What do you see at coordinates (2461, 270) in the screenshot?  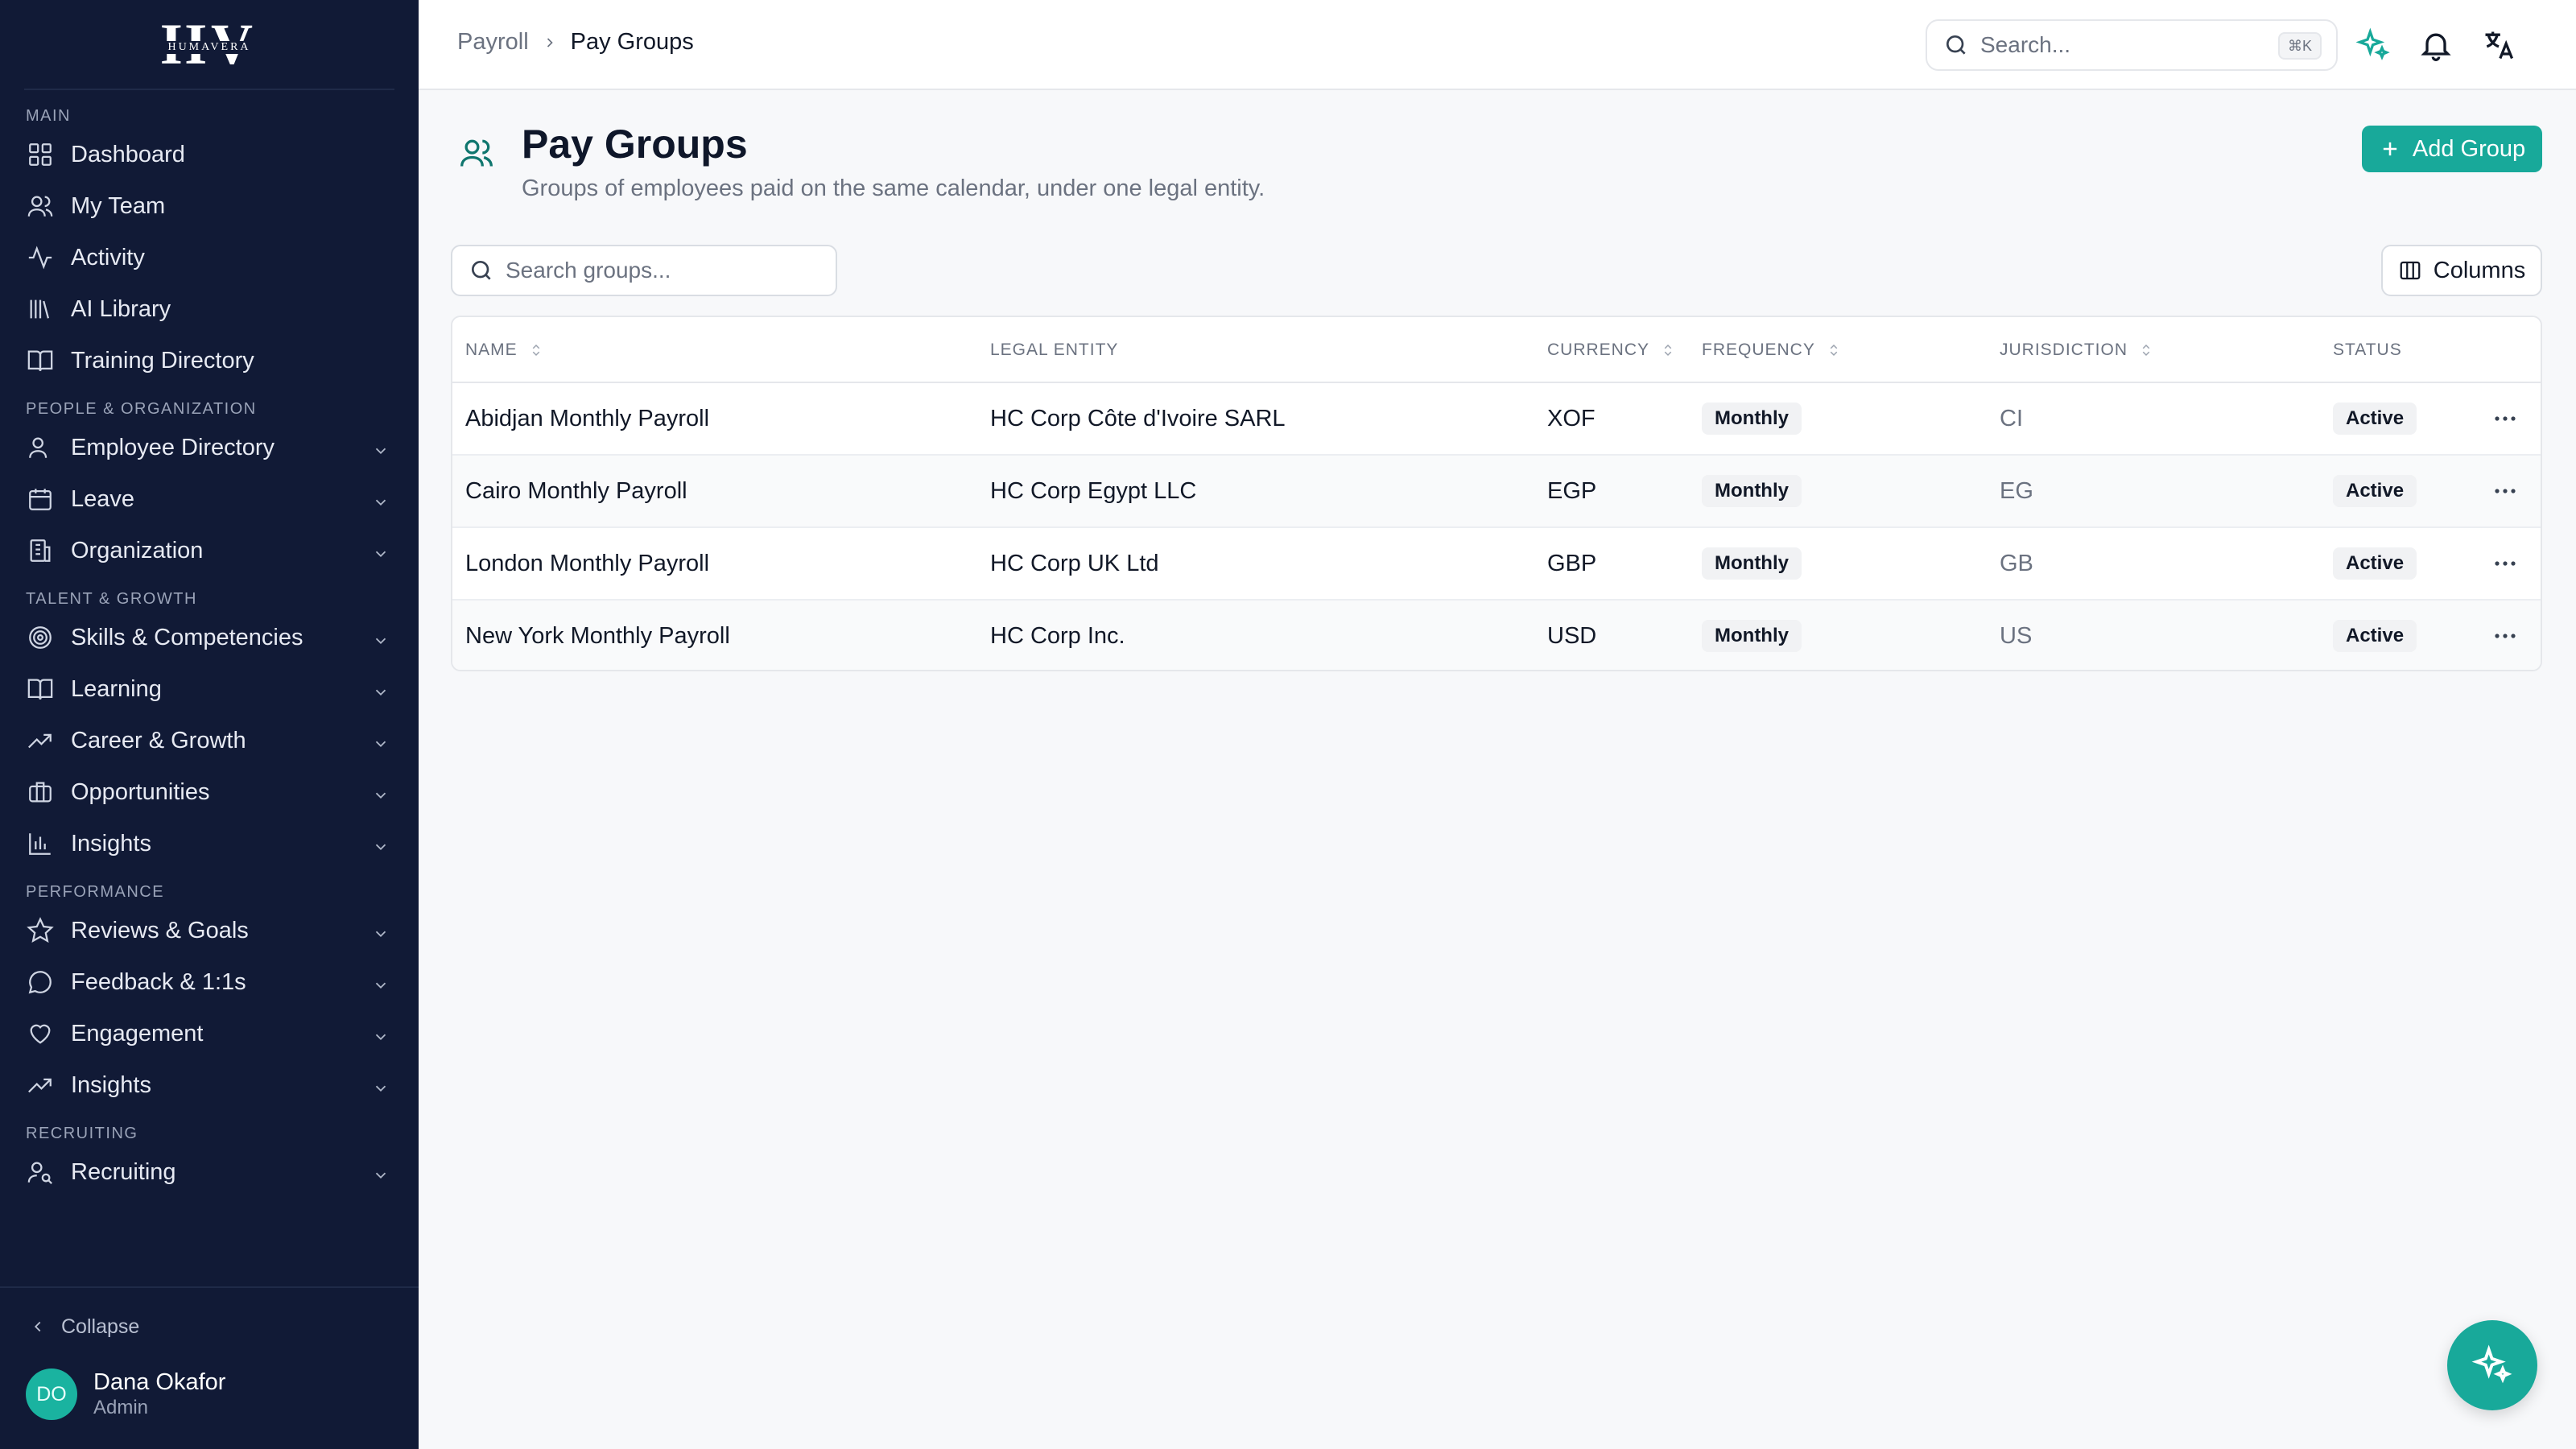 I see `columns-button: Columns` at bounding box center [2461, 270].